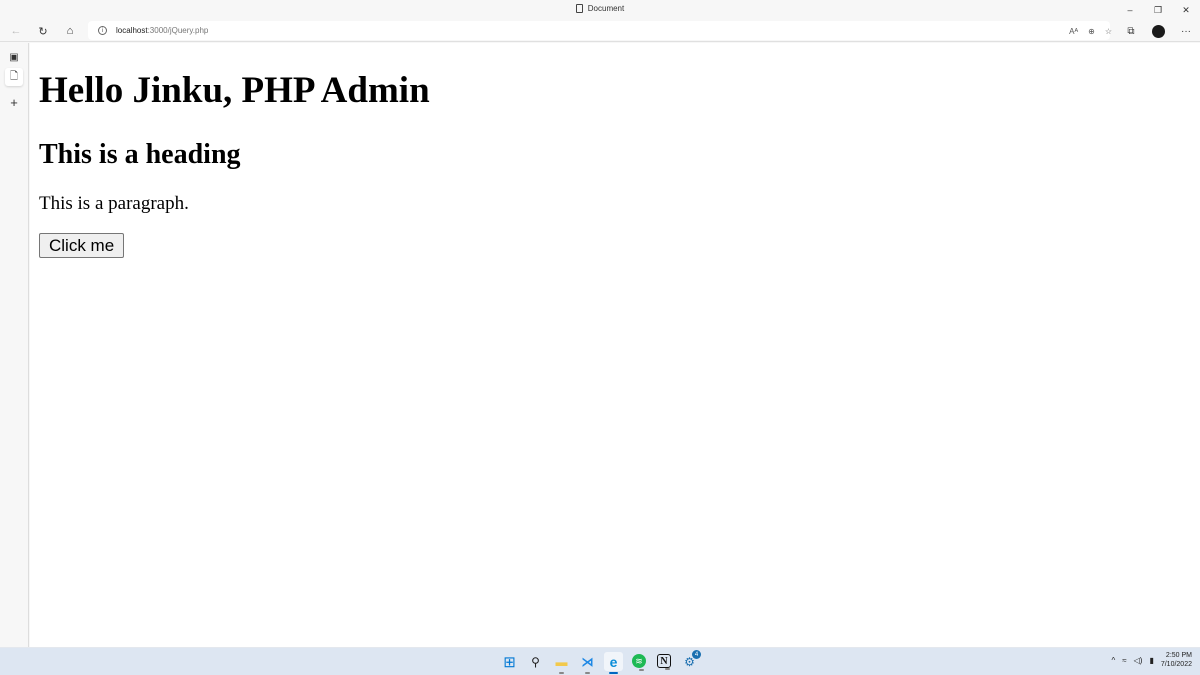  I want to click on search-button: ⚲, so click(535, 661).